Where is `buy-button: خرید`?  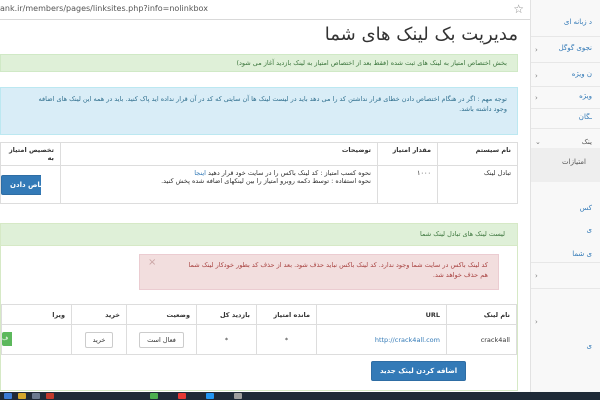 buy-button: خرید is located at coordinates (99, 339).